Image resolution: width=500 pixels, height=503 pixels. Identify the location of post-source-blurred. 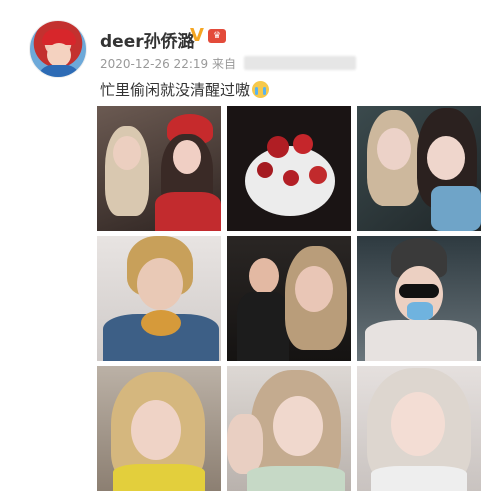
(299, 63).